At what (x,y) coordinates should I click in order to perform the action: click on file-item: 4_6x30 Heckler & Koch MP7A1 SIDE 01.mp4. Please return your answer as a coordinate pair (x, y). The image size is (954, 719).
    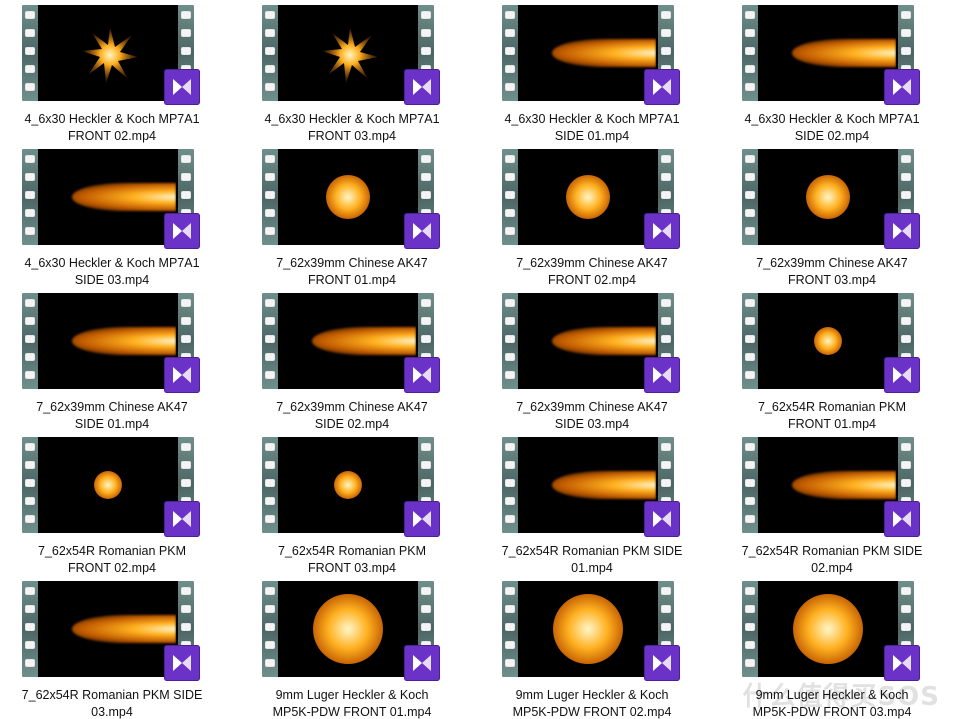
    Looking at the image, I should click on (612, 75).